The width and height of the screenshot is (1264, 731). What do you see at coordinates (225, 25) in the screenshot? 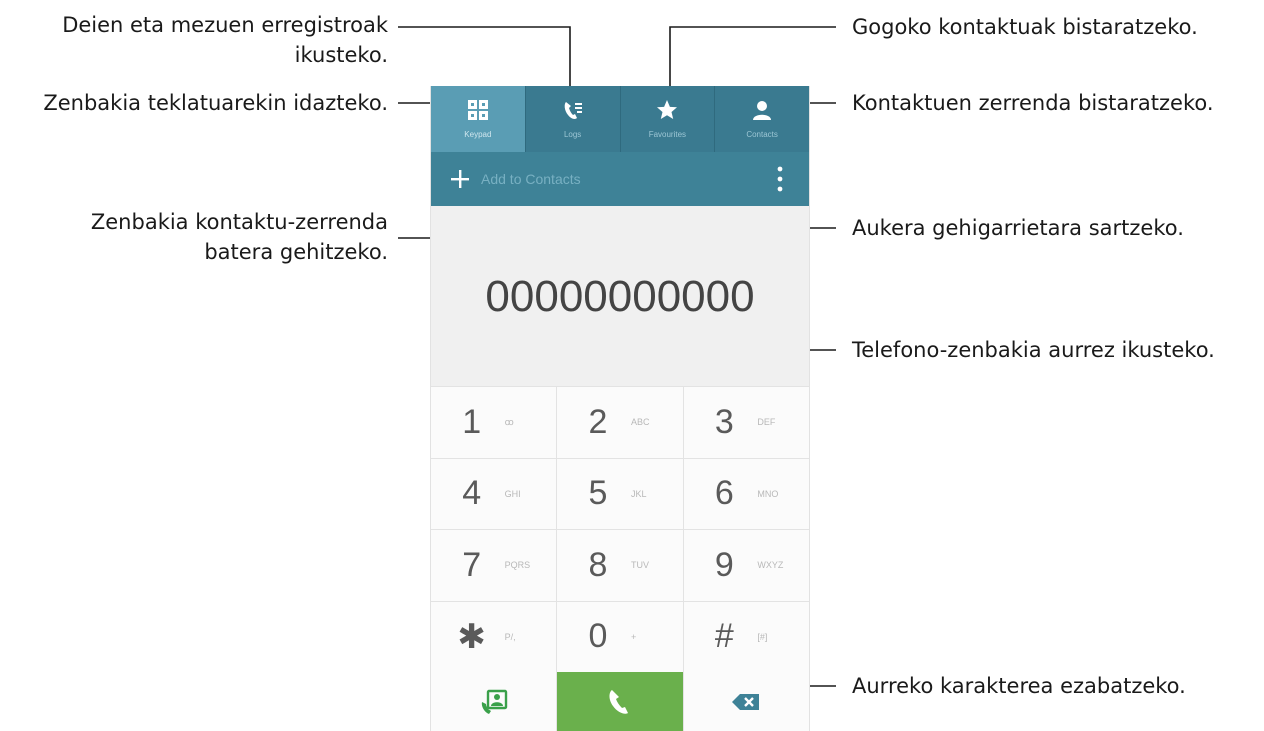
I see `annotation-logs-line1: Deien eta mezuen erregistroak` at bounding box center [225, 25].